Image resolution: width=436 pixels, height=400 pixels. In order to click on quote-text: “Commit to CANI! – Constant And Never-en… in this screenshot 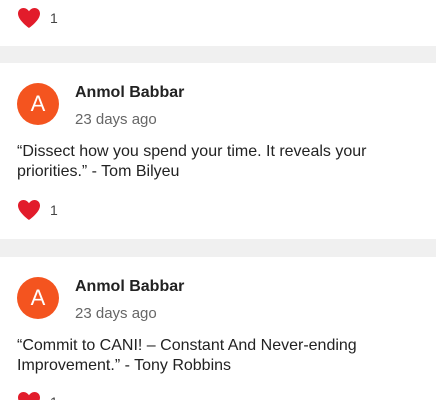, I will do `click(187, 355)`.